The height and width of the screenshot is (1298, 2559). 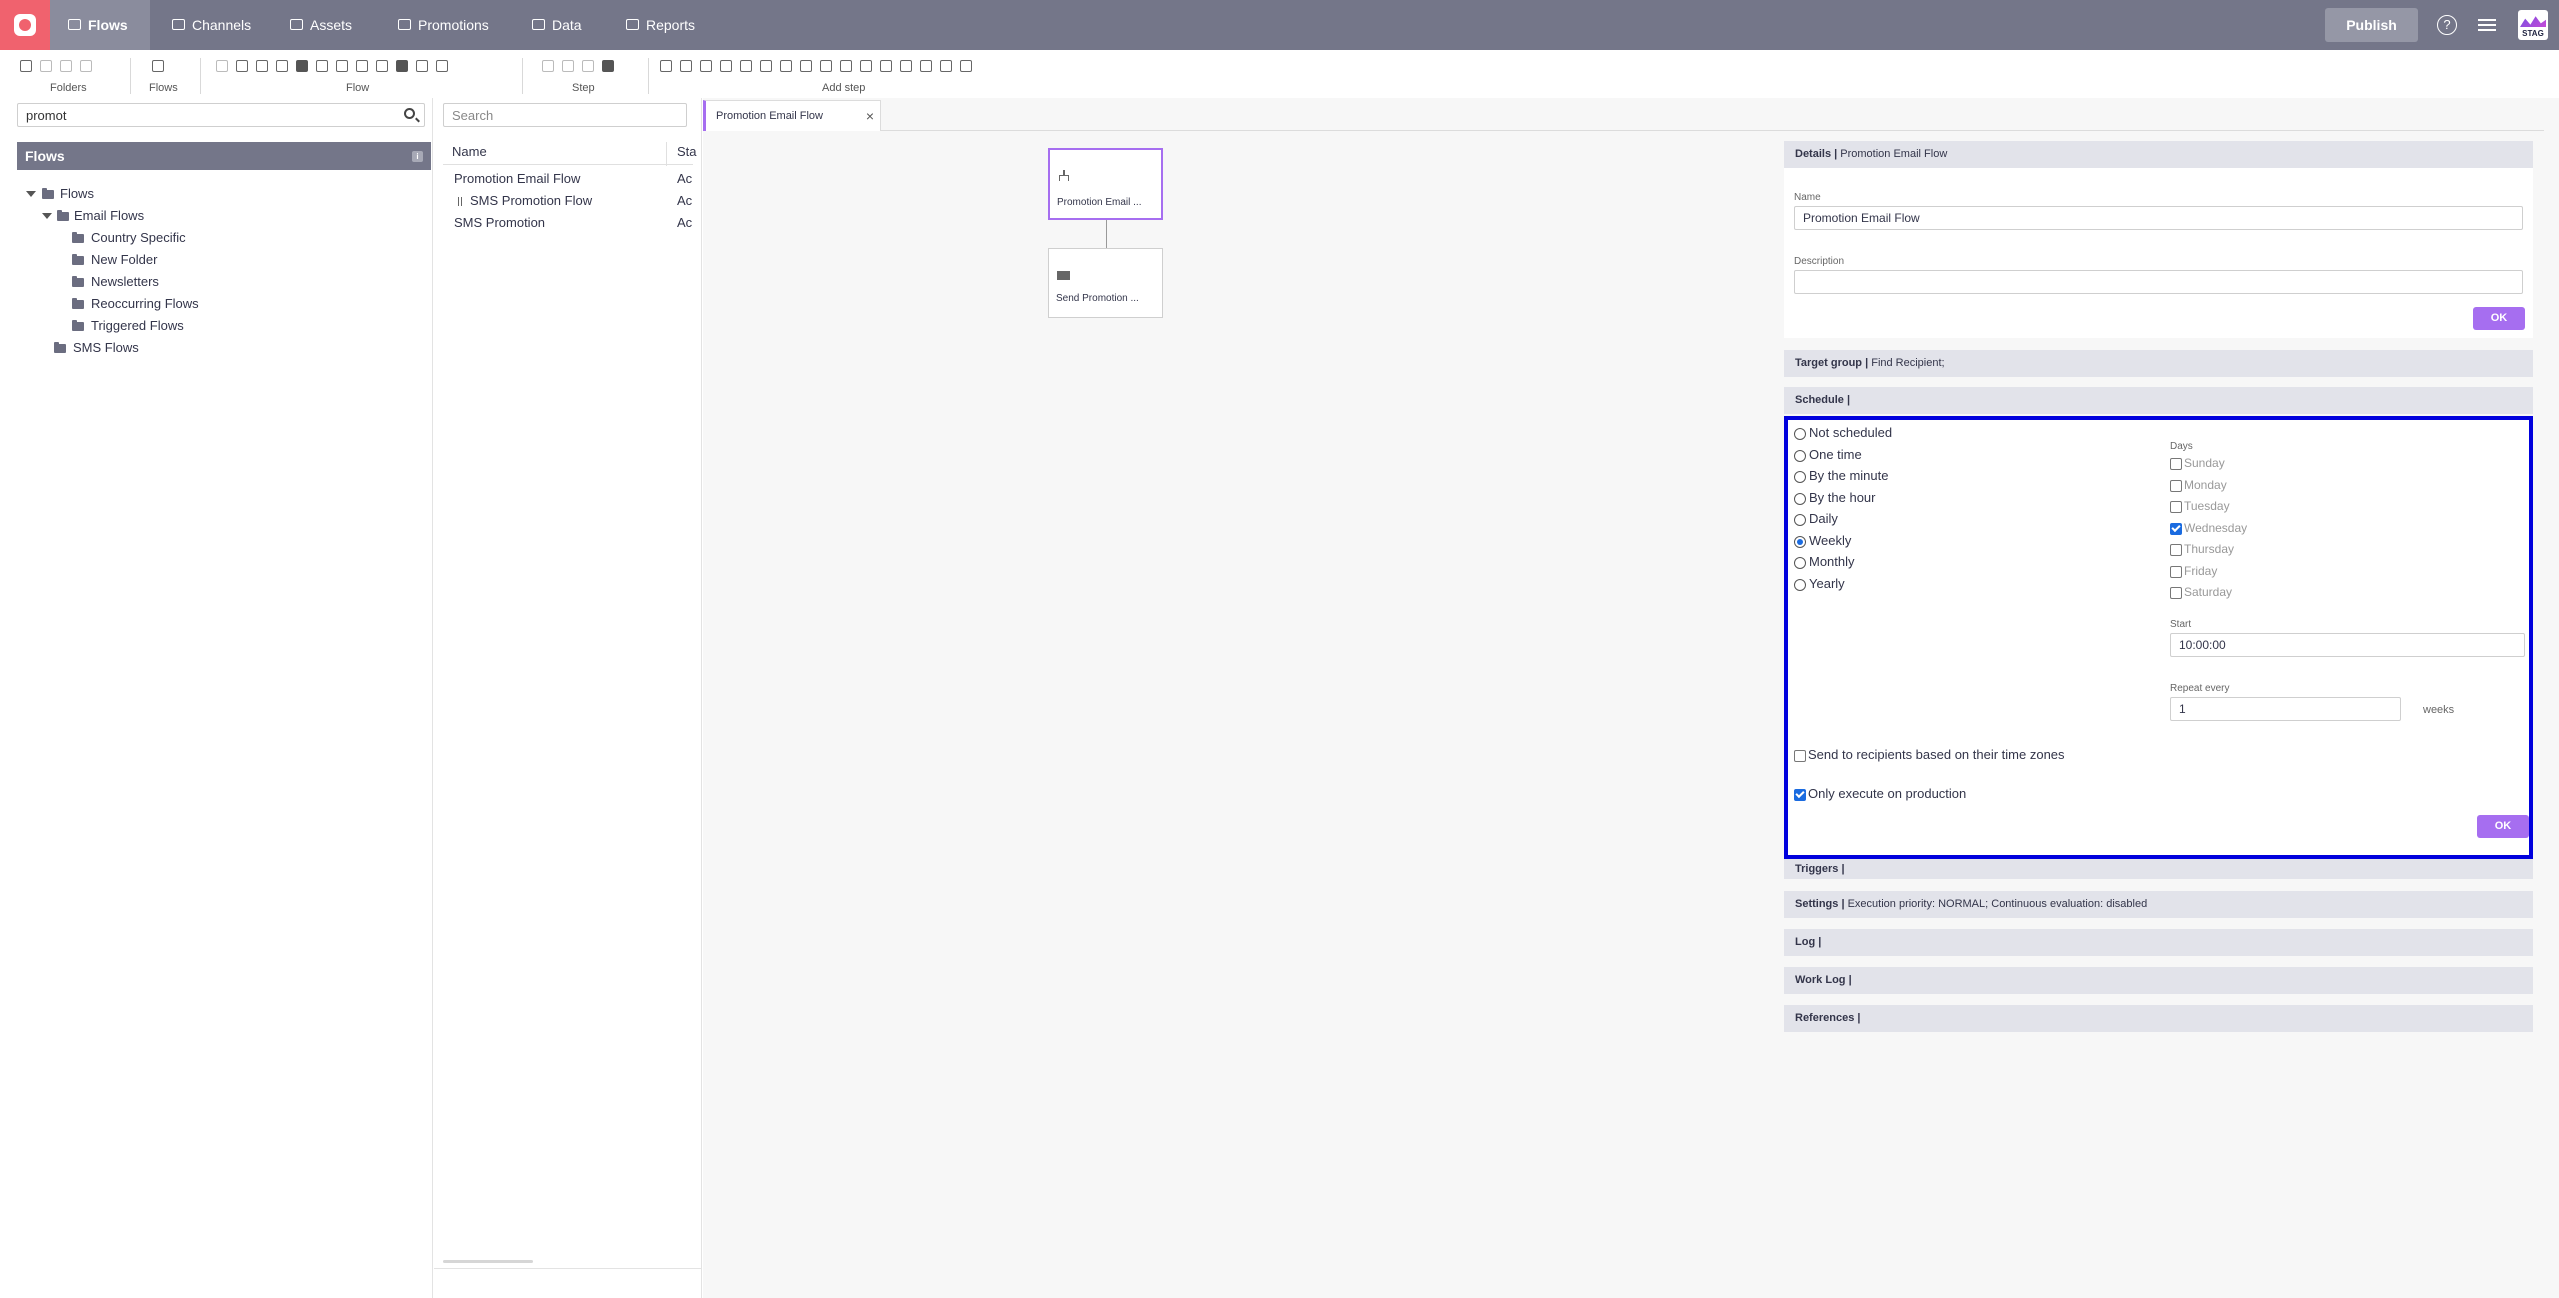 What do you see at coordinates (60, 194) in the screenshot?
I see `tree-item-flows: Flows` at bounding box center [60, 194].